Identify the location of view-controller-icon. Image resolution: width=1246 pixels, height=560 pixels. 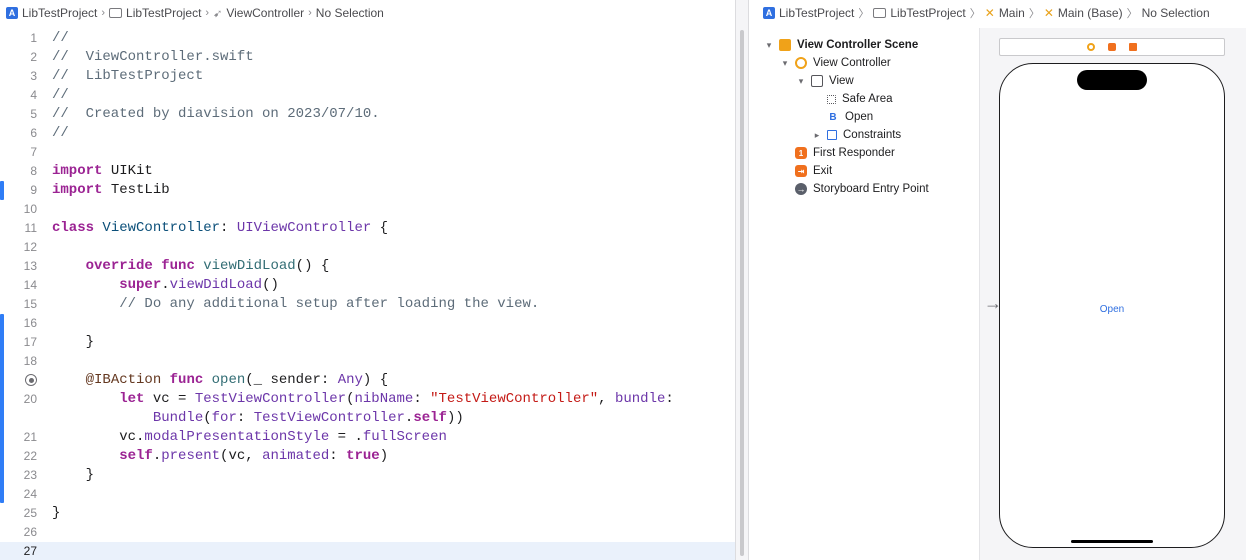
(1091, 47).